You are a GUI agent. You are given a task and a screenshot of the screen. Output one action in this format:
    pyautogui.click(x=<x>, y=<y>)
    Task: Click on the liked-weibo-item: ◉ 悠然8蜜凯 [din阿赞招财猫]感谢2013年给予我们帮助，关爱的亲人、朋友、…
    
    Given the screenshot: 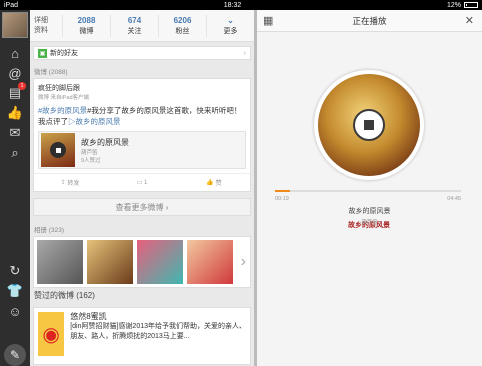 What is the action you would take?
    pyautogui.click(x=142, y=336)
    